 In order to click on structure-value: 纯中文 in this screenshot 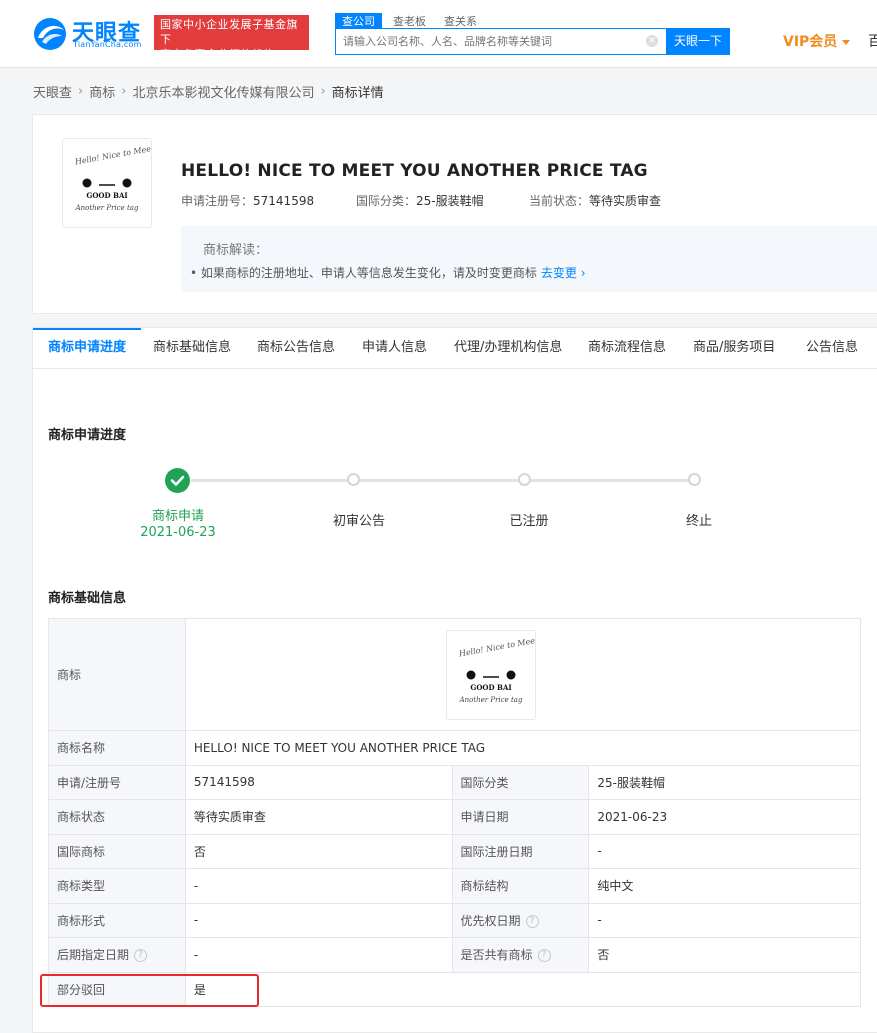, I will do `click(724, 886)`.